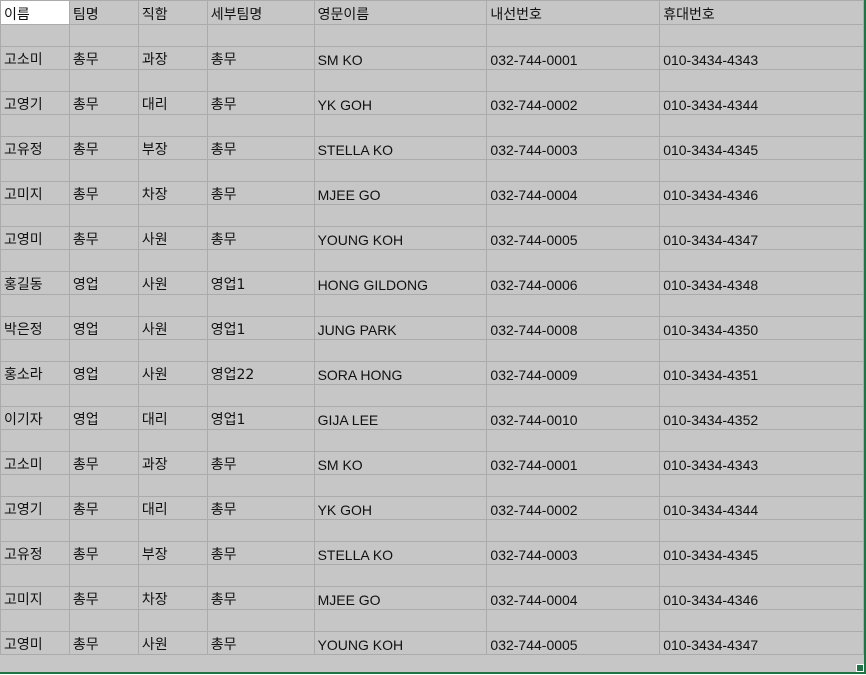 This screenshot has height=675, width=866. I want to click on cell-mobile: 010-3434-4346, so click(761, 193).